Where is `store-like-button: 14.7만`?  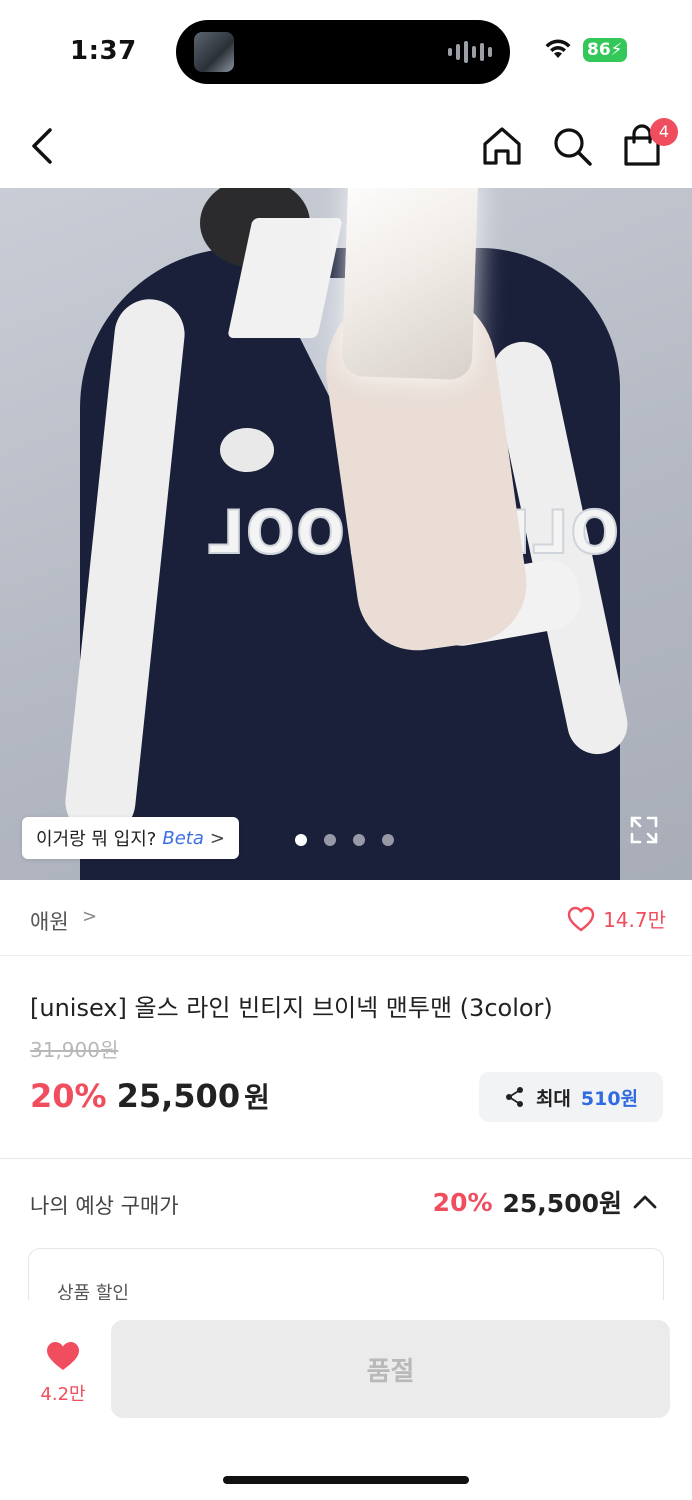
store-like-button: 14.7만 is located at coordinates (616, 918).